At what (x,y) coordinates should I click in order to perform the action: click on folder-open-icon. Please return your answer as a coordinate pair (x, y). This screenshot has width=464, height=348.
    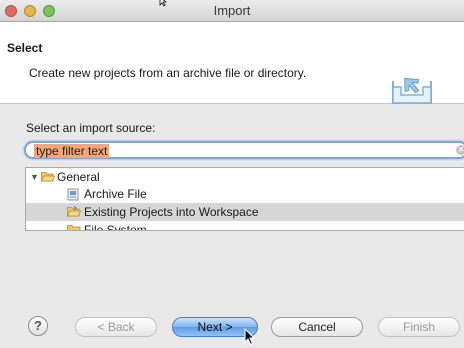
    Looking at the image, I should click on (48, 177).